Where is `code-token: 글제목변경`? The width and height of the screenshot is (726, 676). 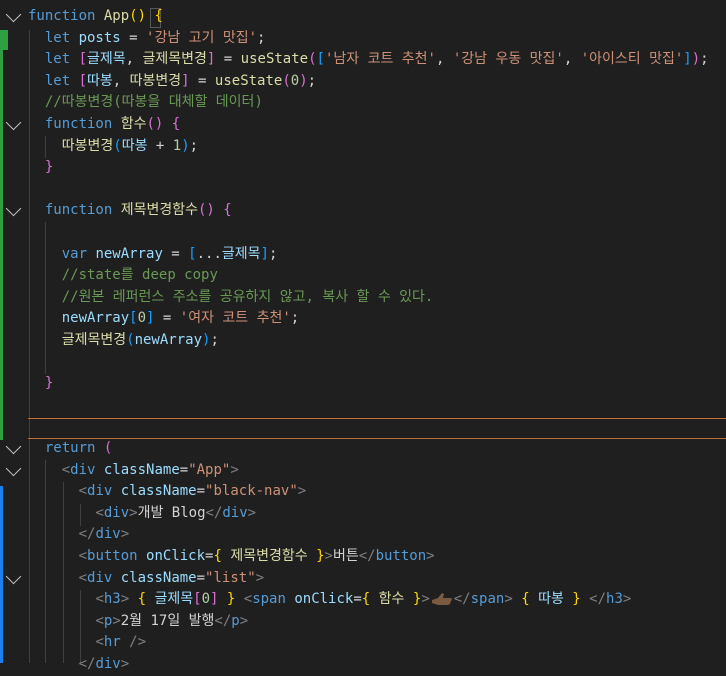
code-token: 글제목변경 is located at coordinates (174, 59).